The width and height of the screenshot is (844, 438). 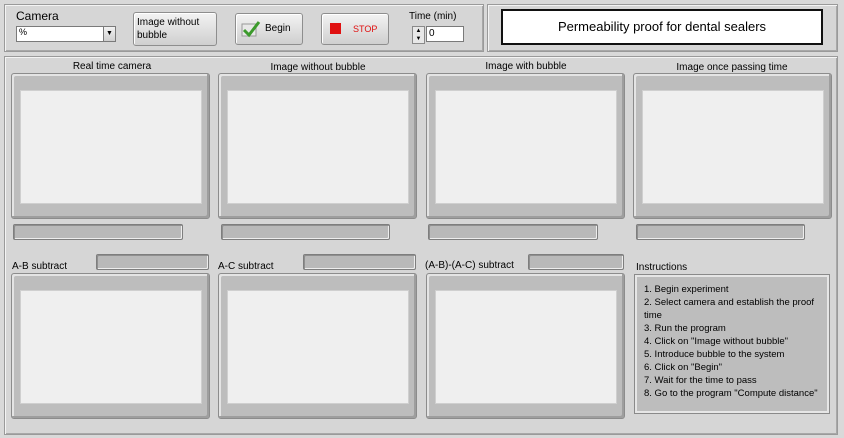 What do you see at coordinates (152, 262) in the screenshot?
I see `status-bar-a-b` at bounding box center [152, 262].